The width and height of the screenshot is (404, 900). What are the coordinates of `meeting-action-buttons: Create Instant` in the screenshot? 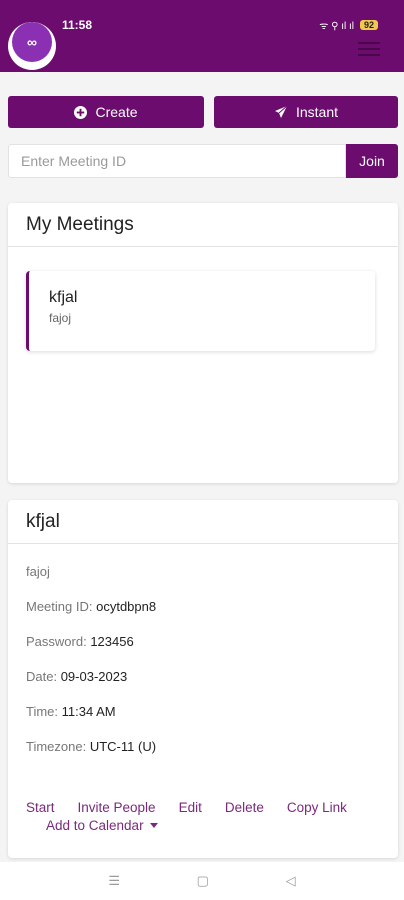 It's located at (203, 112).